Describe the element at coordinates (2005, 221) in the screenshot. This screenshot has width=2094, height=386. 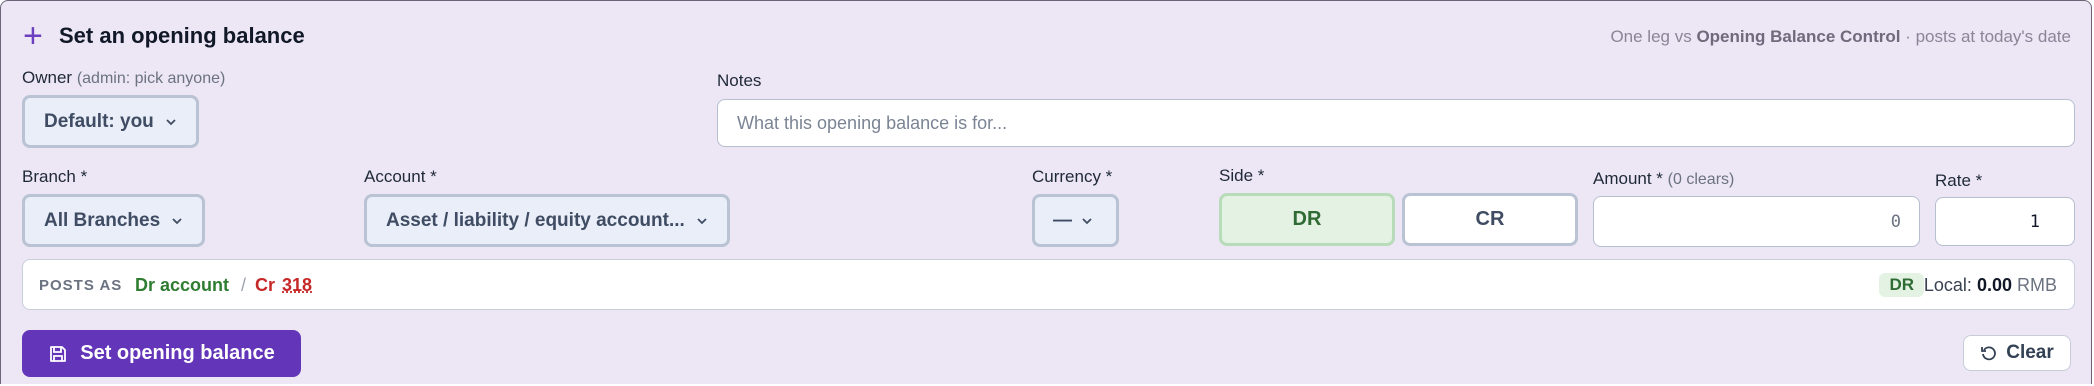
I see `rate-input: 1` at that location.